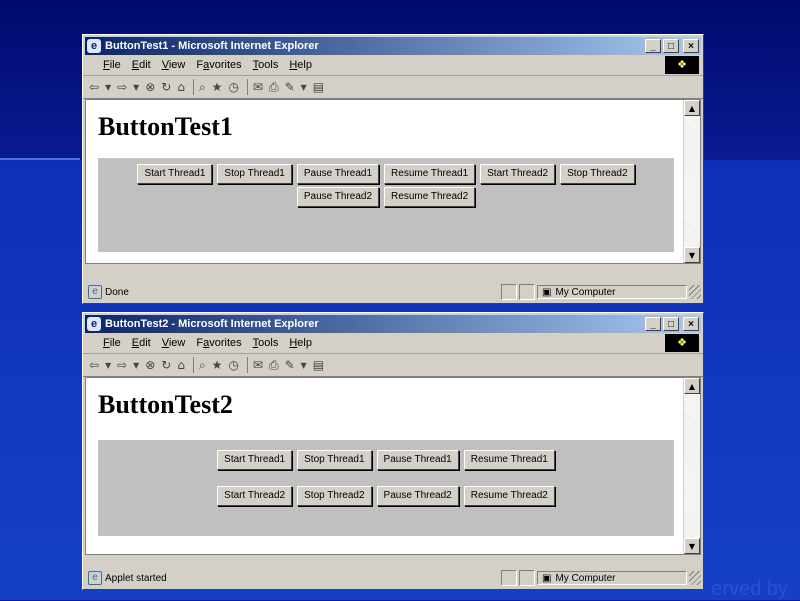  What do you see at coordinates (749, 589) in the screenshot?
I see `slide-footer-text: erved by` at bounding box center [749, 589].